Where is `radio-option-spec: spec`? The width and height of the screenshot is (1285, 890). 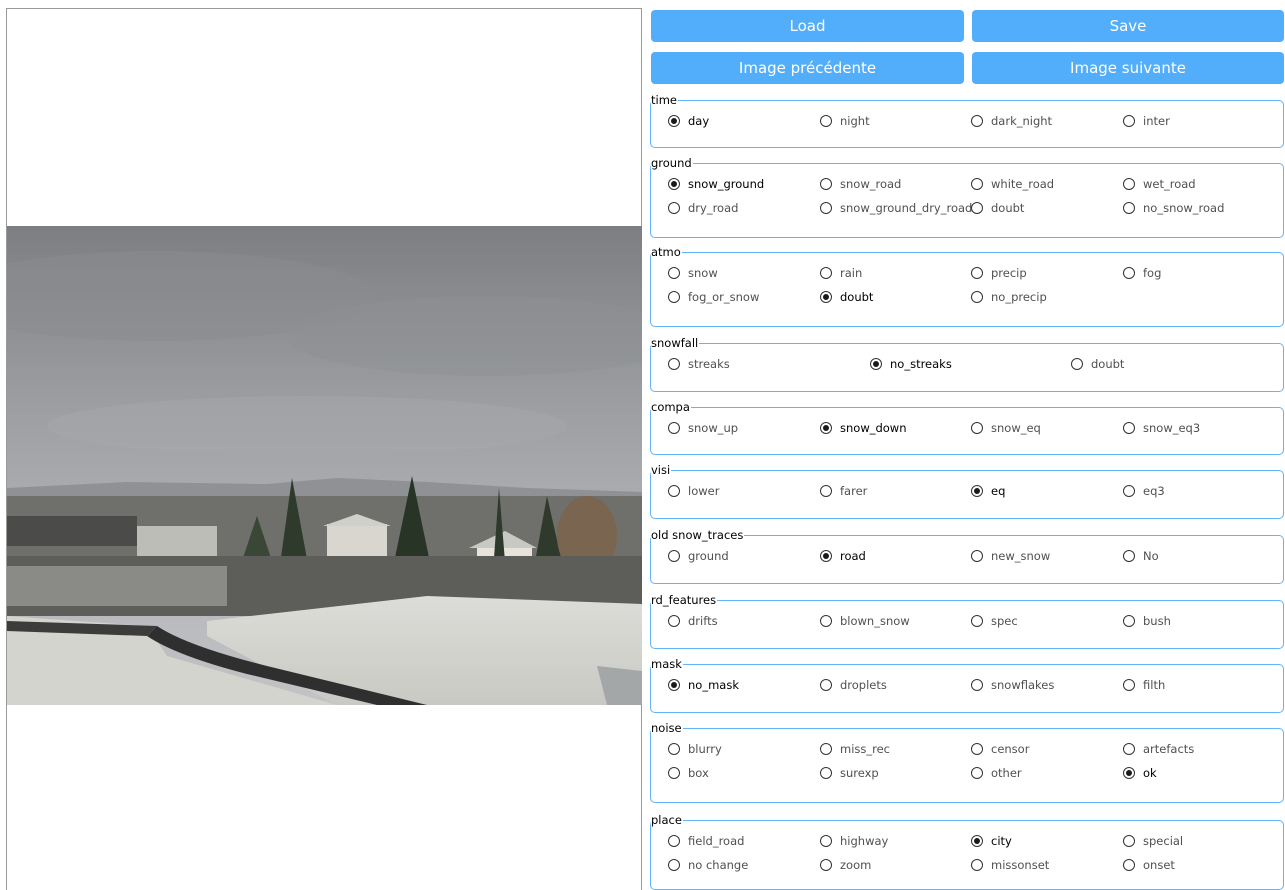 radio-option-spec: spec is located at coordinates (994, 621).